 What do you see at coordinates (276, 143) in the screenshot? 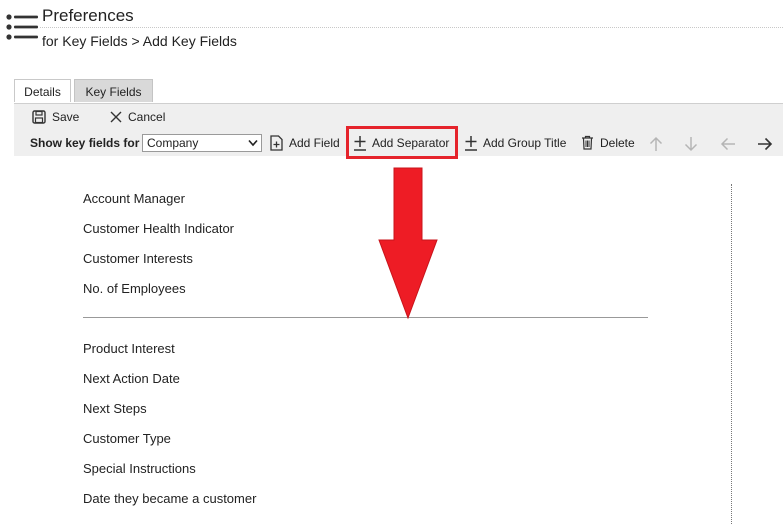
I see `add-document-icon` at bounding box center [276, 143].